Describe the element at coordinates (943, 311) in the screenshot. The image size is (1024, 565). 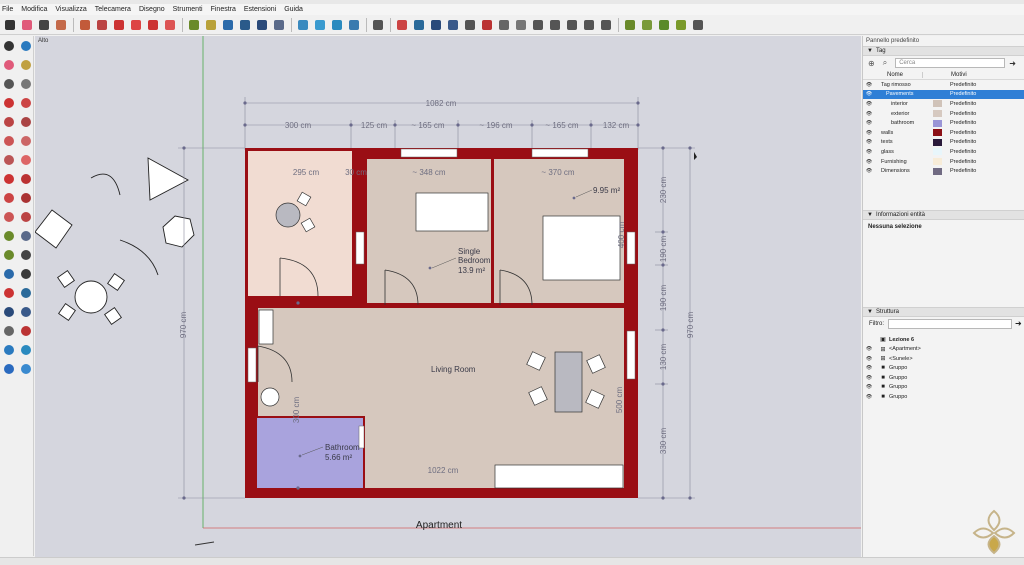
I see `outliner-header: ▼ Struttura` at that location.